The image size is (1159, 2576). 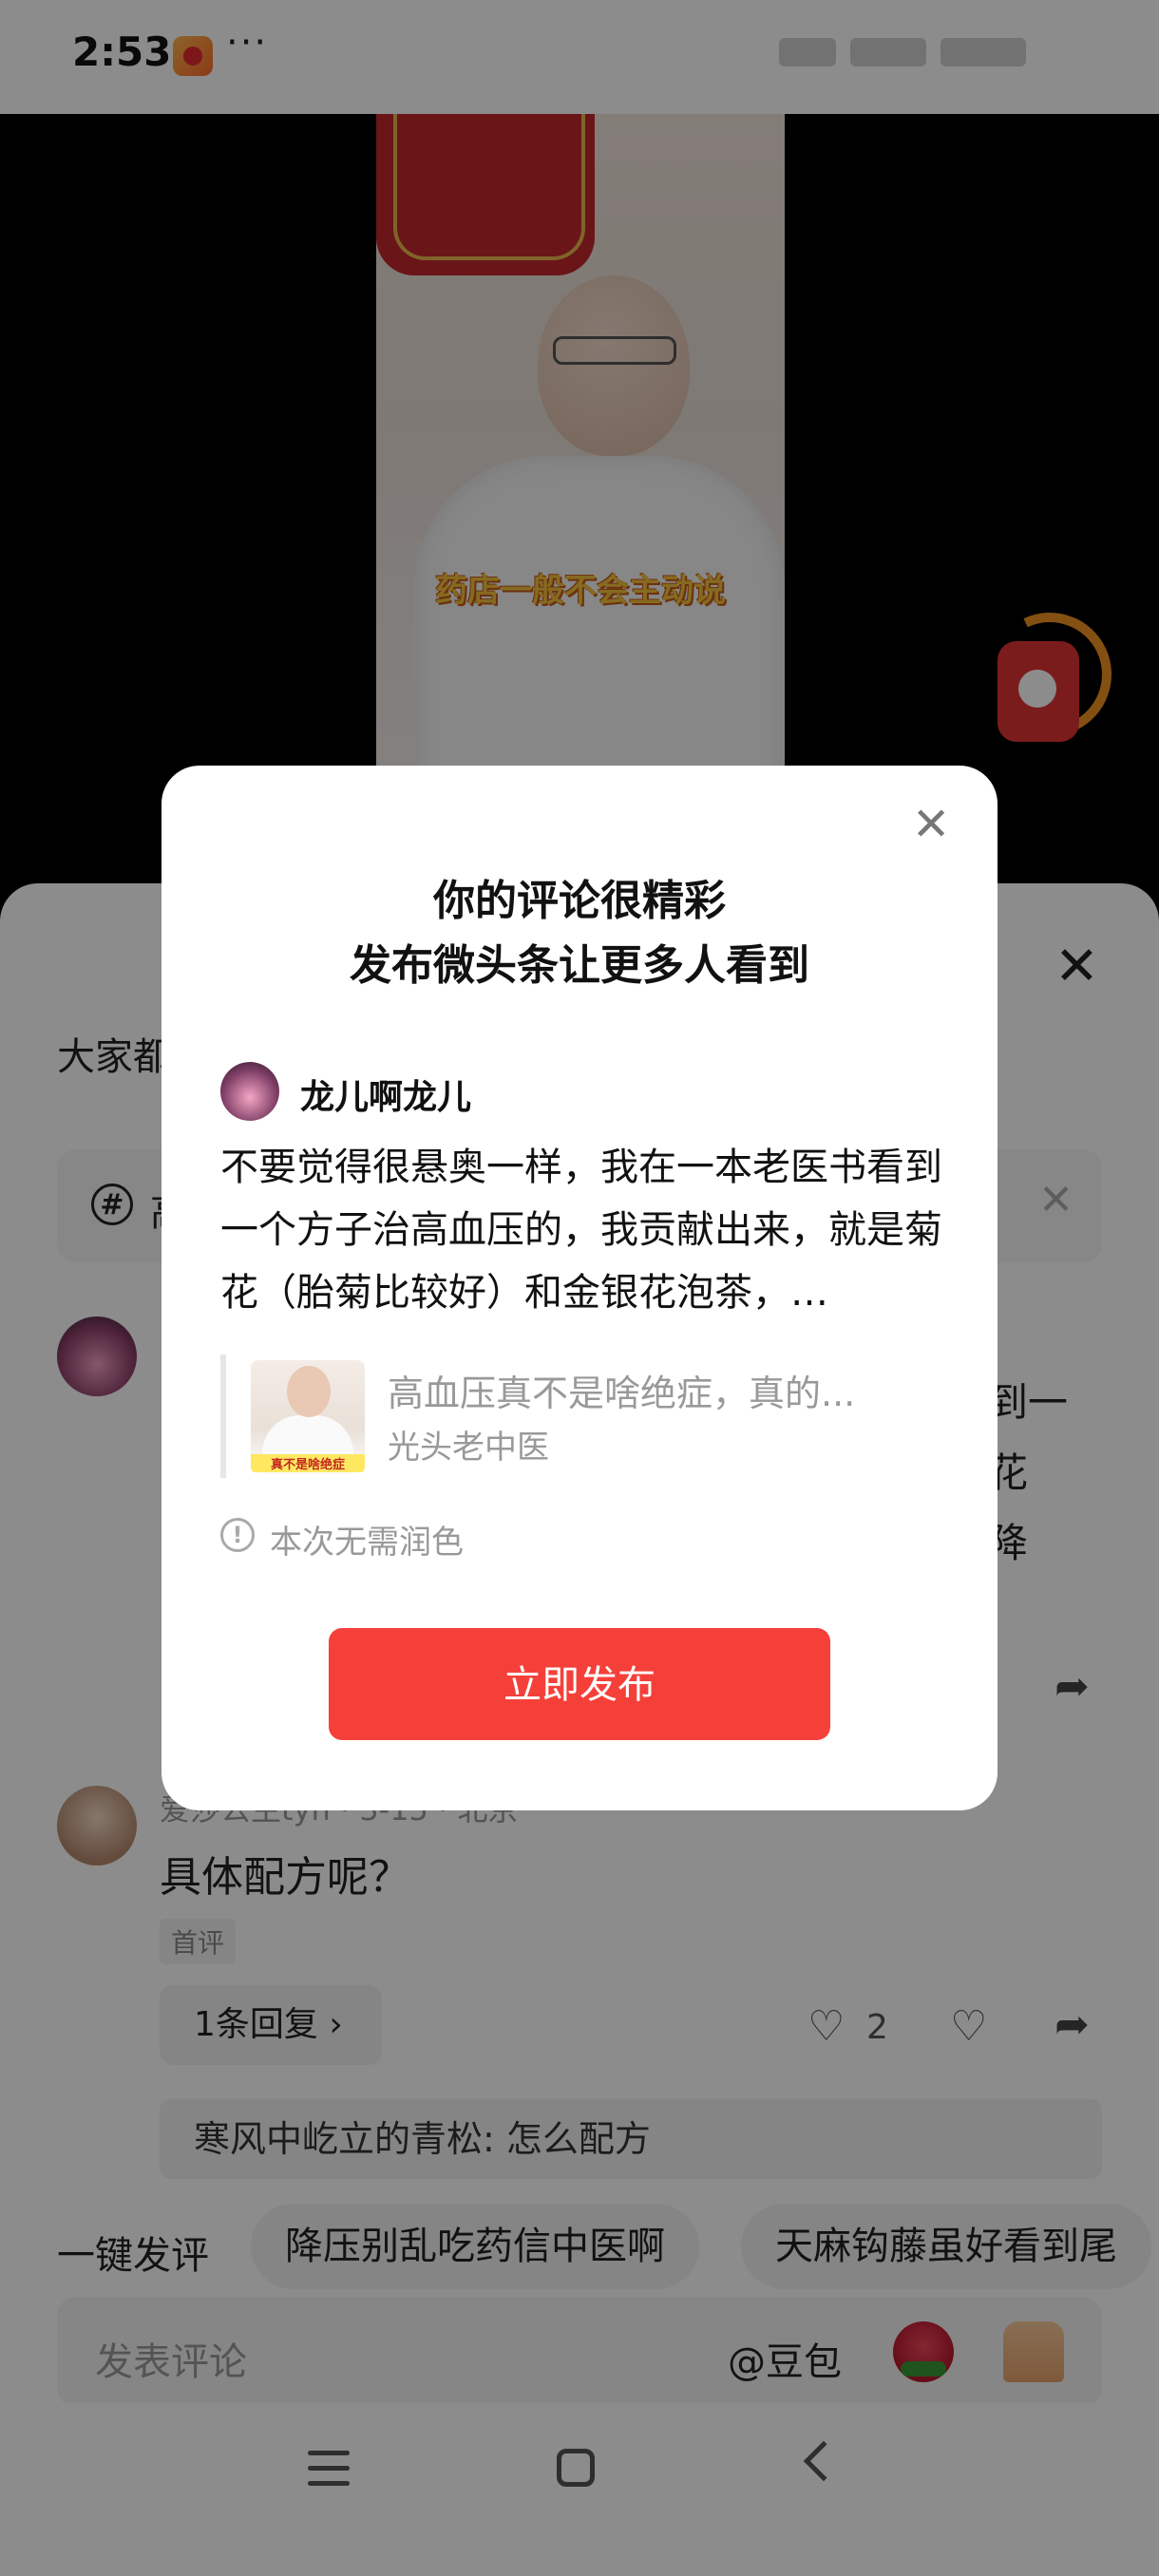 What do you see at coordinates (579, 901) in the screenshot?
I see `dialog-title-line1: 你的评论很精彩` at bounding box center [579, 901].